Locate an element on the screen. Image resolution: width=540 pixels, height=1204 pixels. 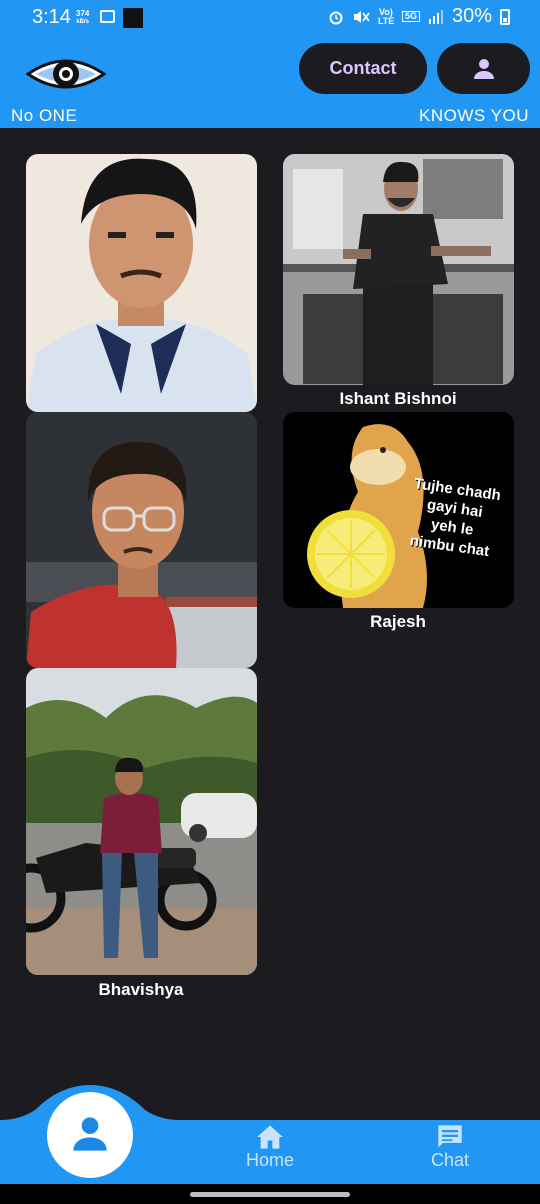
eye-logo-icon is located at coordinates (66, 74).